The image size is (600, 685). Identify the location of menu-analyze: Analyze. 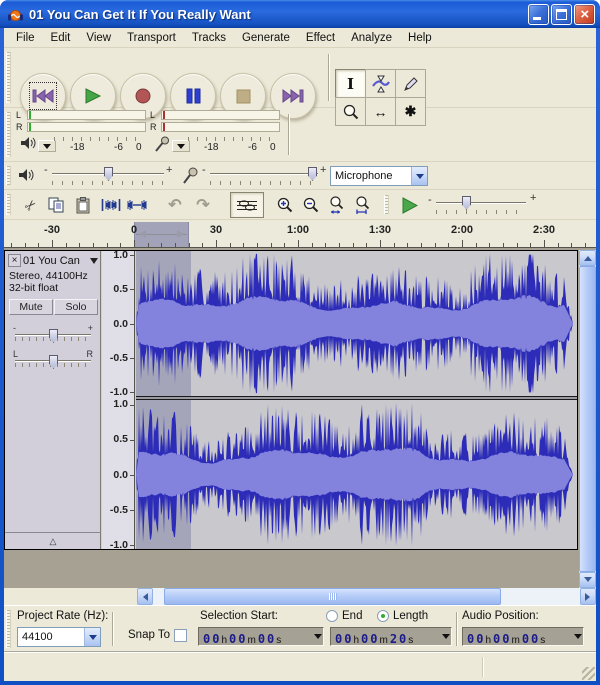
(371, 38).